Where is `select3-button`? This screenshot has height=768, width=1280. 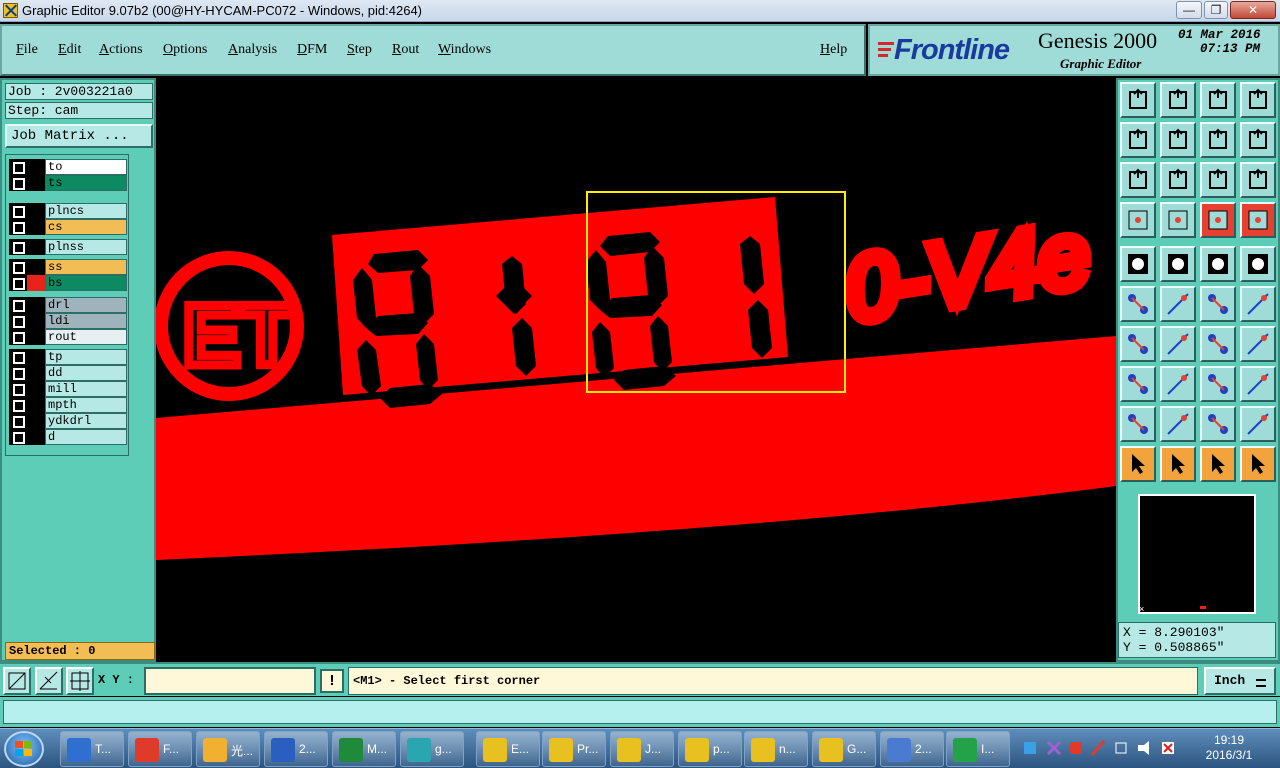 select3-button is located at coordinates (1218, 464).